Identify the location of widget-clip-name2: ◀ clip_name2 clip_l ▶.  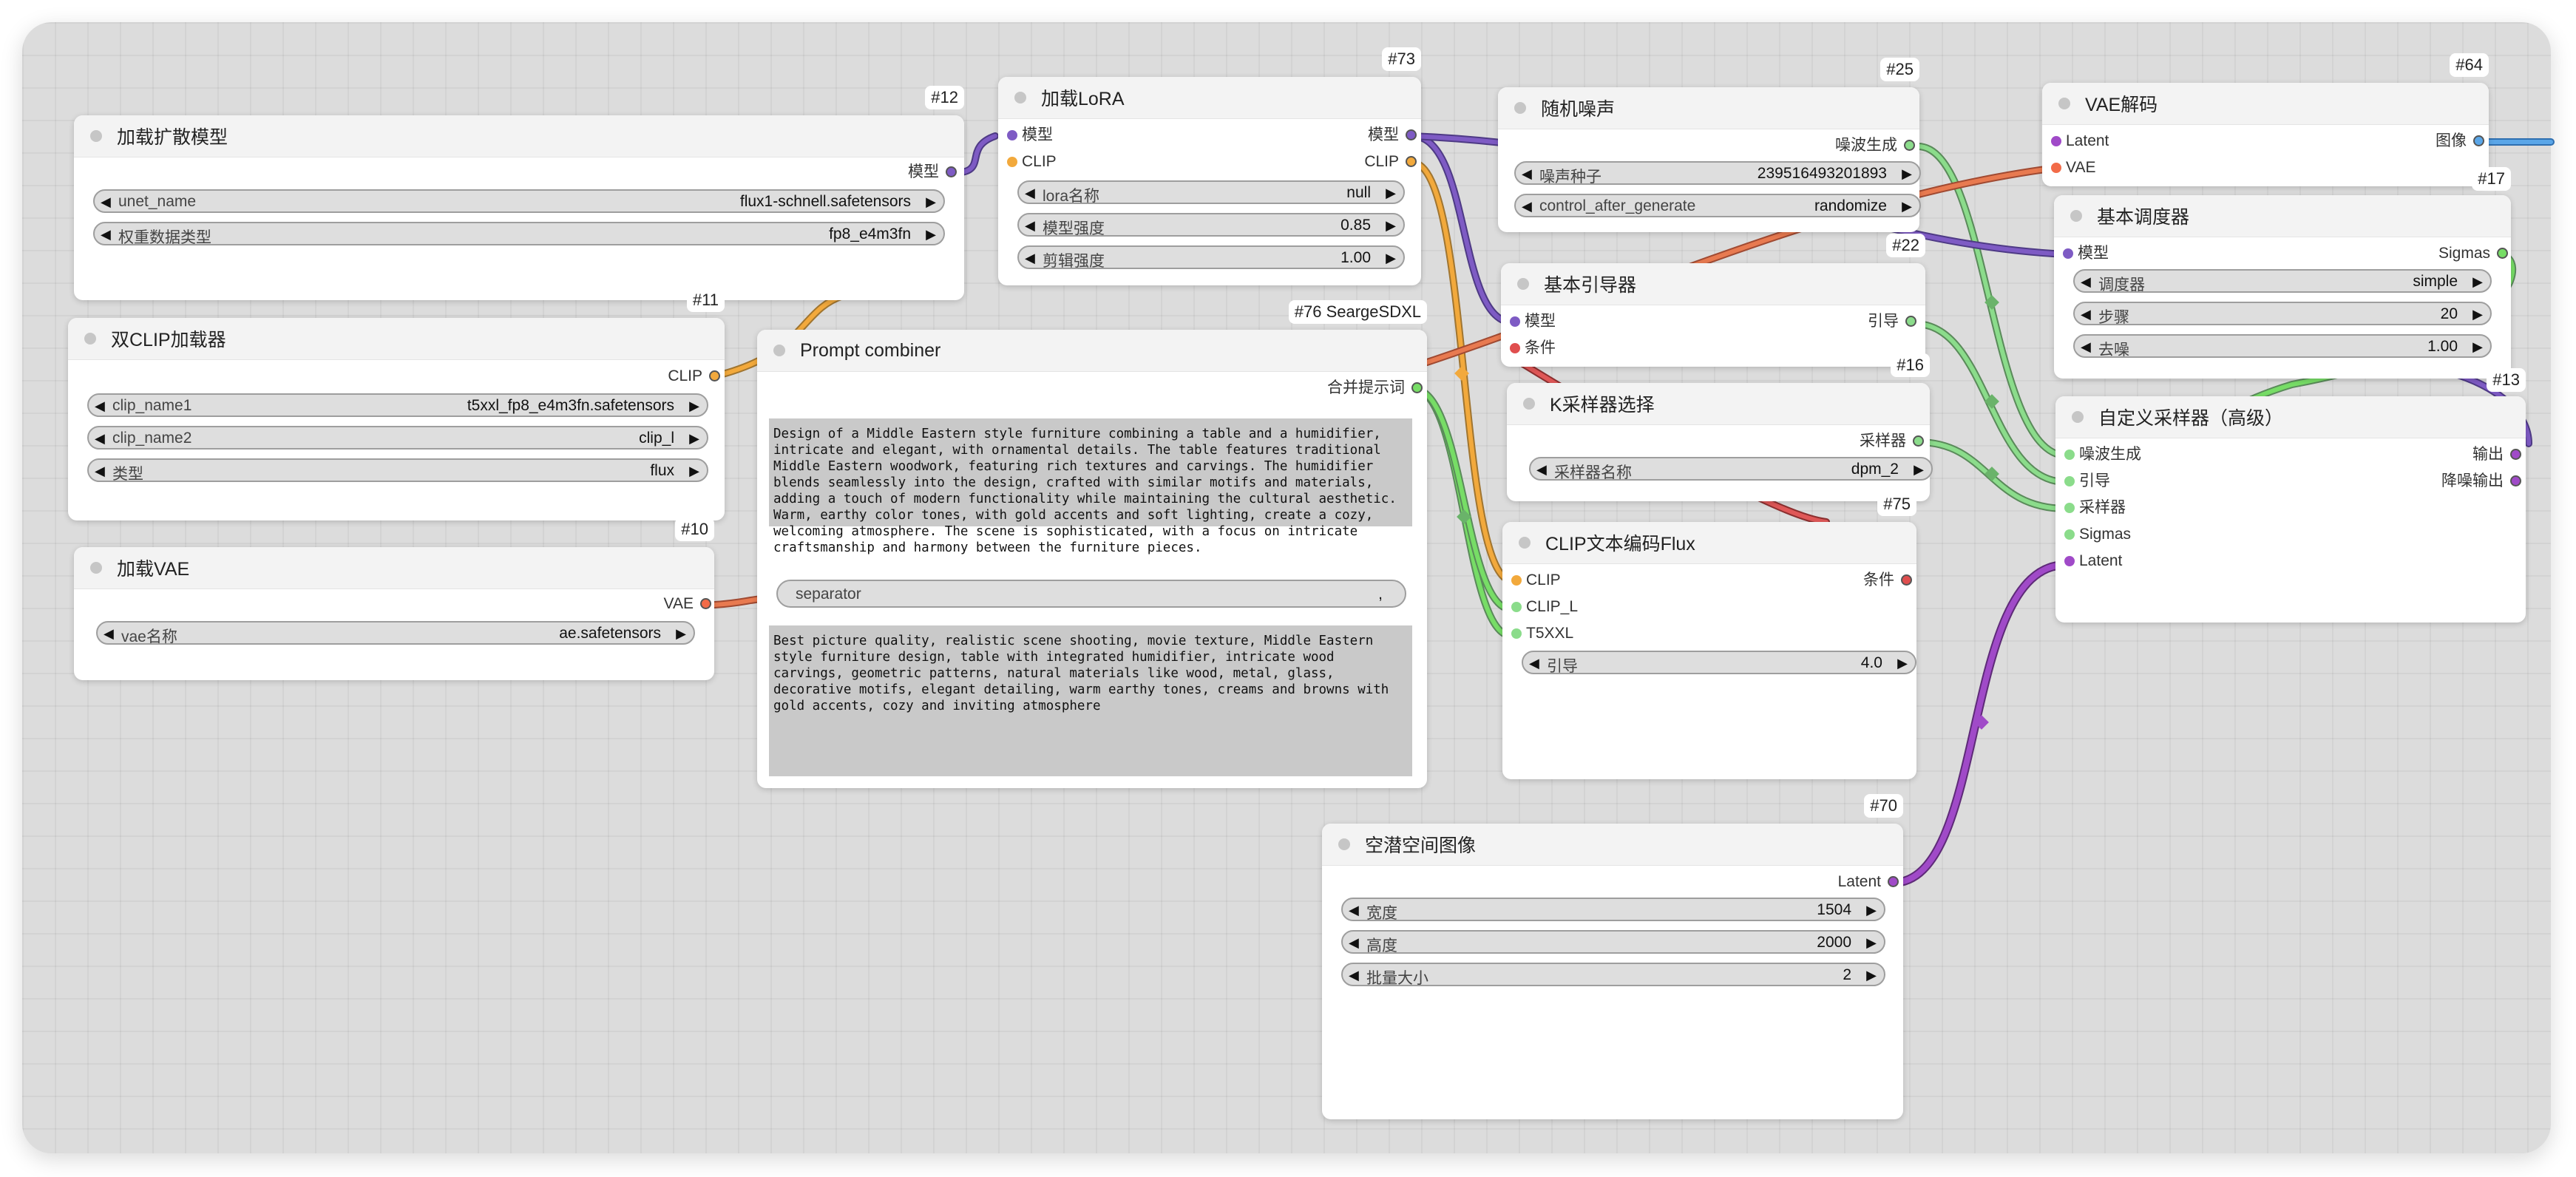
(397, 438).